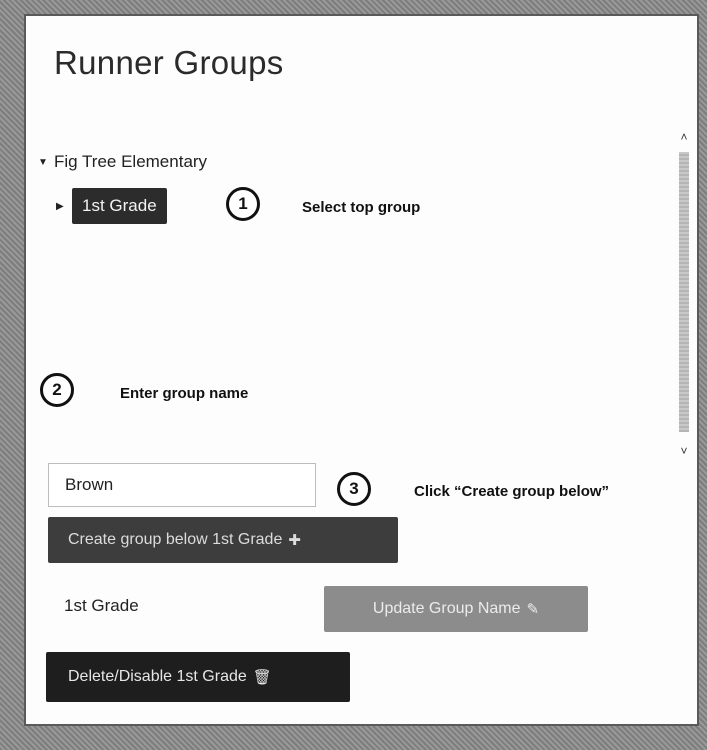 This screenshot has width=707, height=750. What do you see at coordinates (130, 162) in the screenshot?
I see `tree-node-root-label: Fig Tree Elementary` at bounding box center [130, 162].